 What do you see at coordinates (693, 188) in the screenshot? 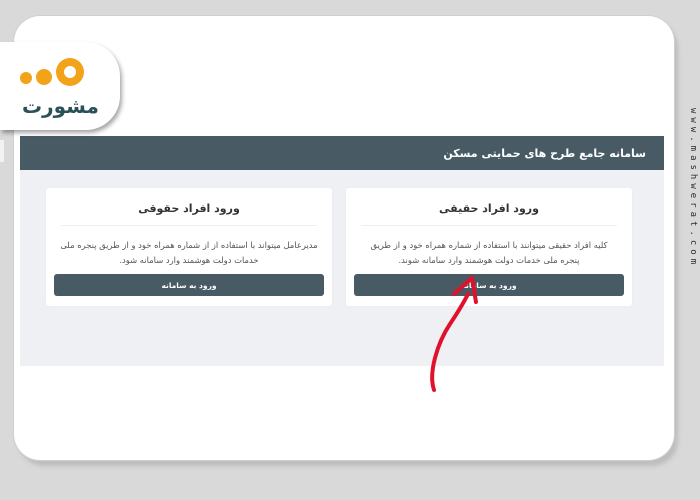
I see `website-watermark: www.mashwerat.com` at bounding box center [693, 188].